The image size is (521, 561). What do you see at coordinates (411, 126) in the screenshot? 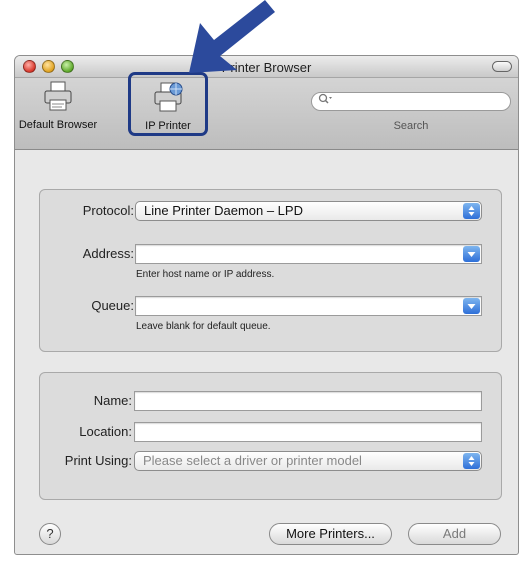
I see `search-label: Search` at bounding box center [411, 126].